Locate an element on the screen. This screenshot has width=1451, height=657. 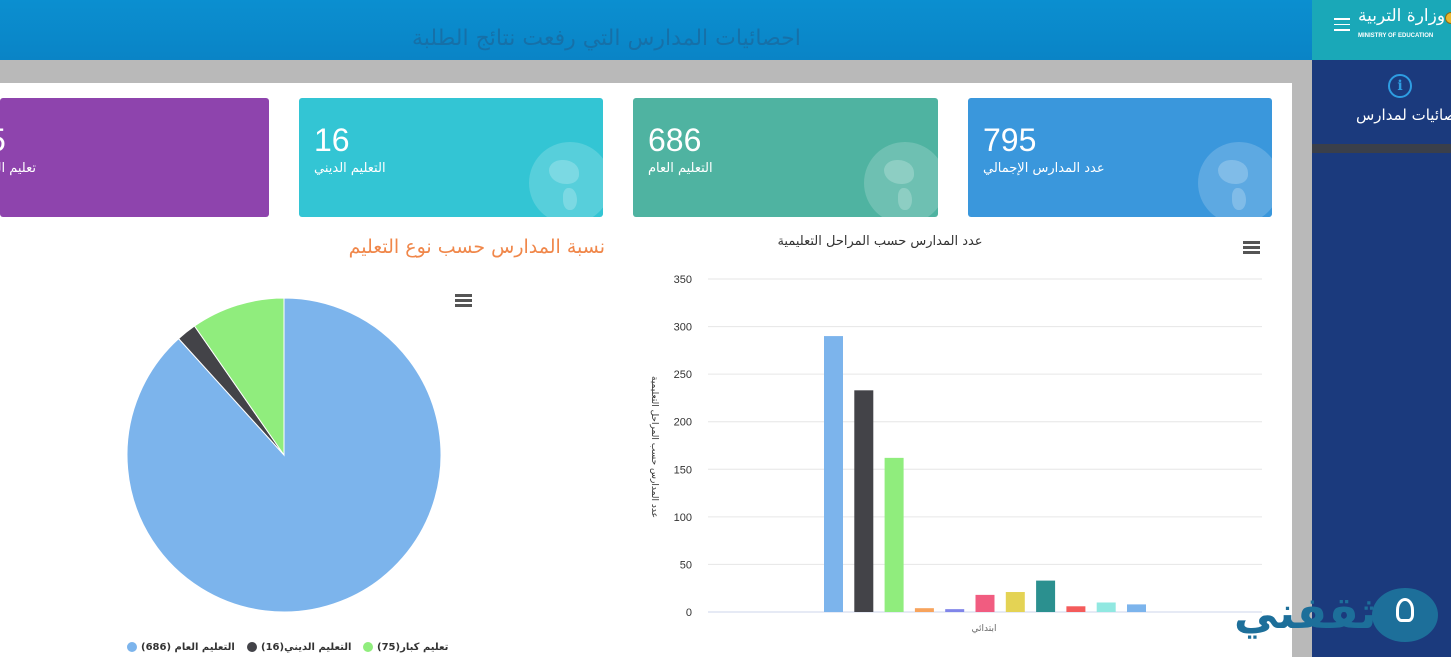
top-header: احصائيات المدارس التي رفعت نتائج الطلبة is located at coordinates (656, 30).